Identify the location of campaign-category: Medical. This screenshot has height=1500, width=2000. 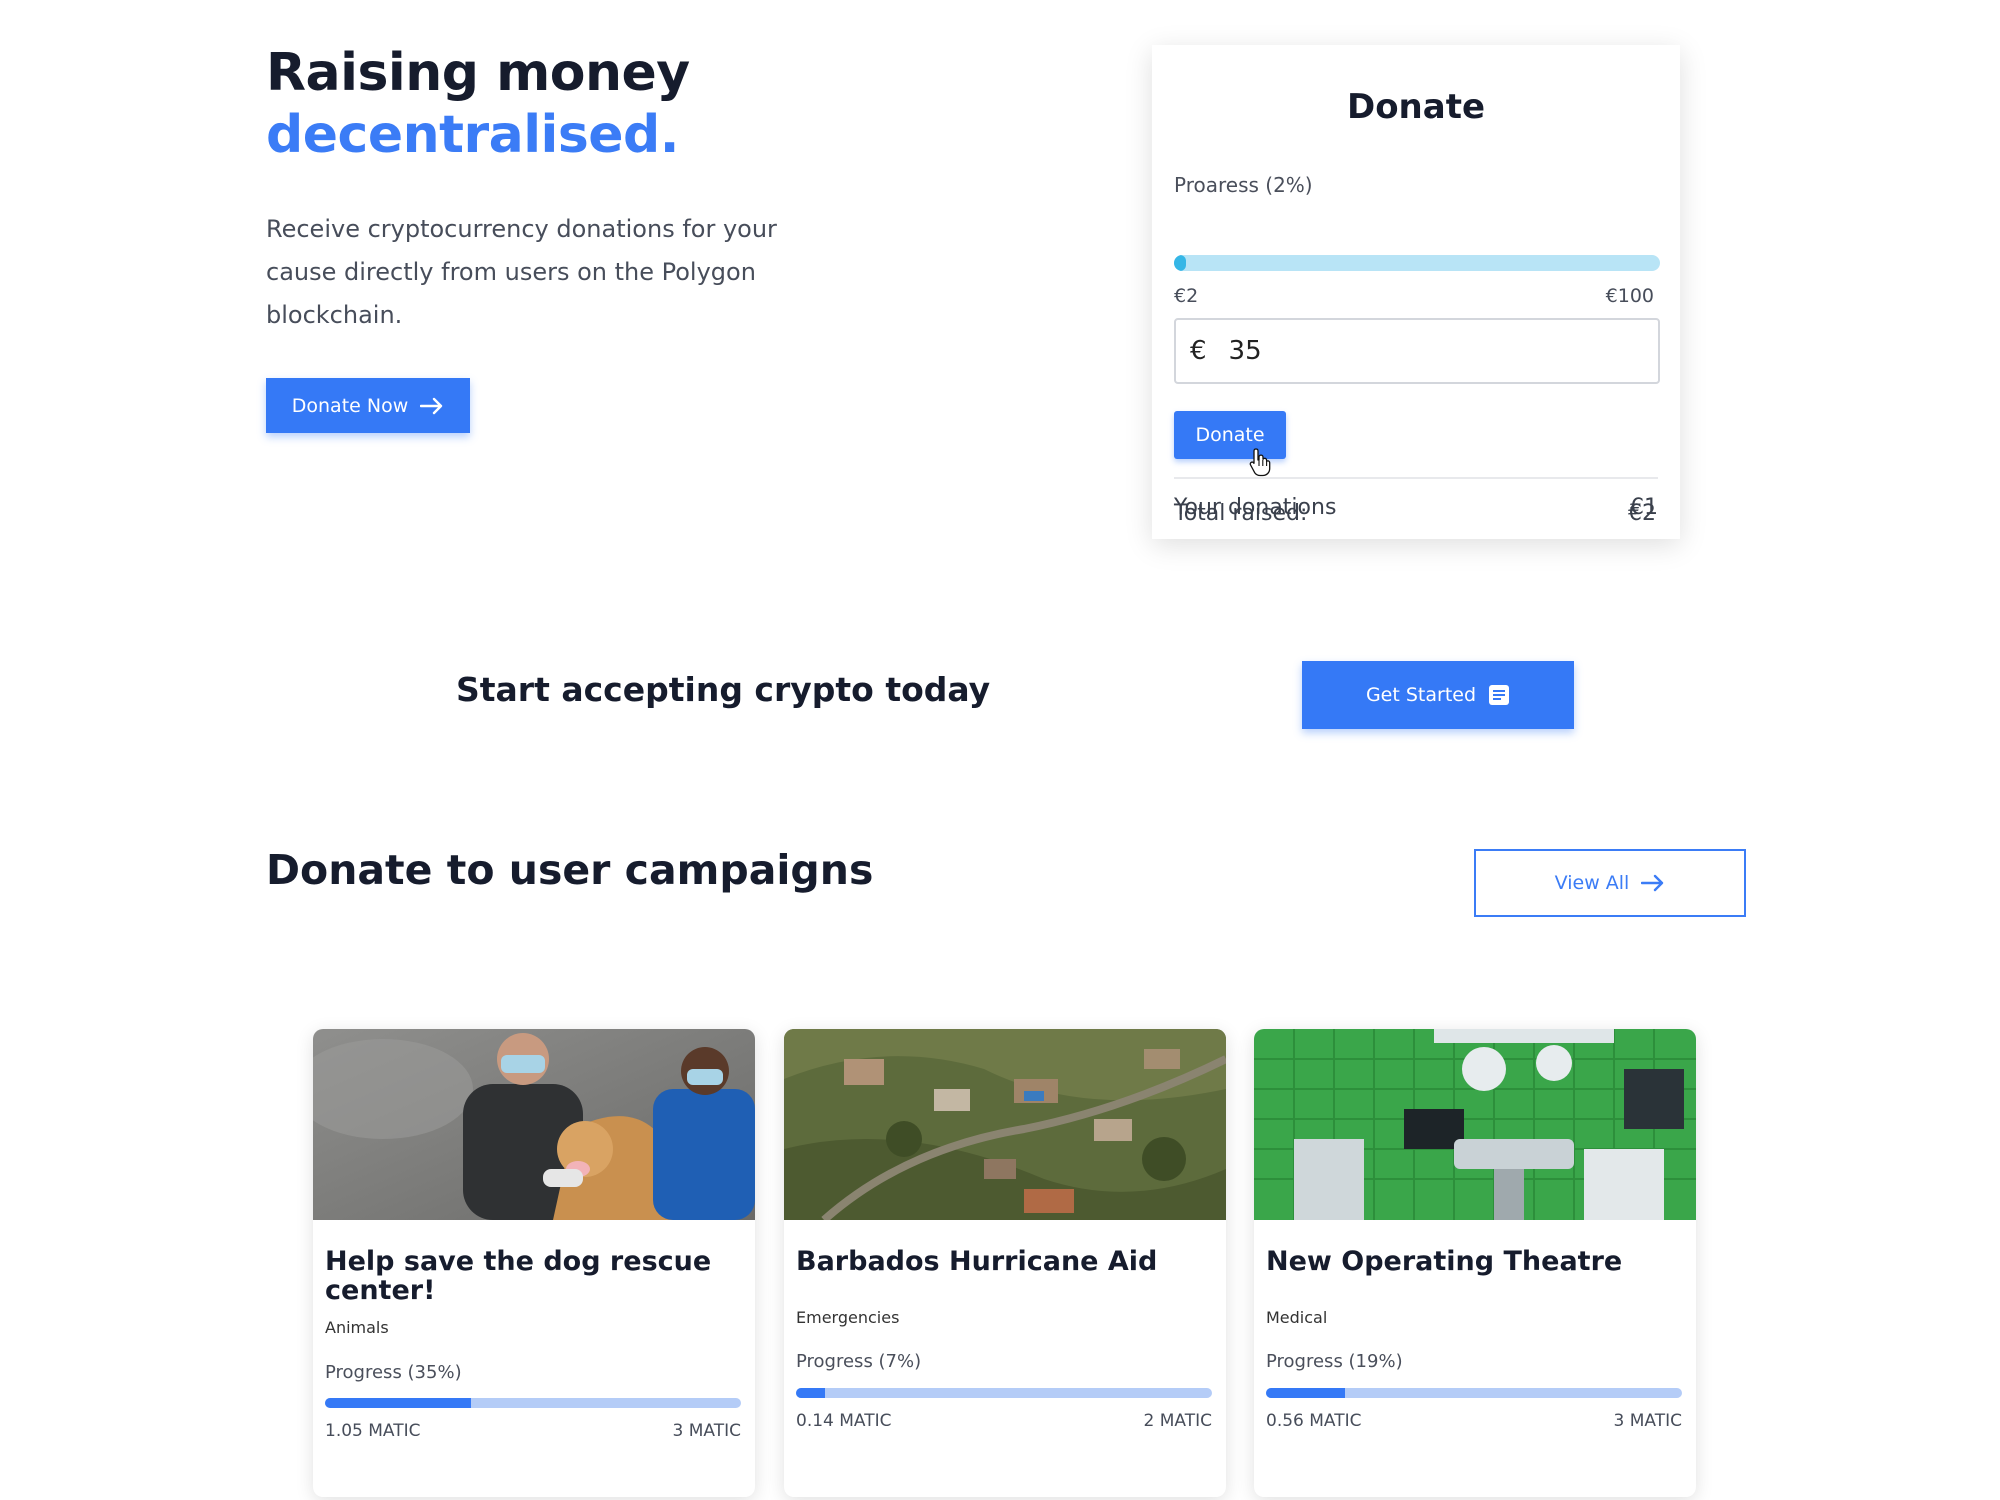
(1297, 1317).